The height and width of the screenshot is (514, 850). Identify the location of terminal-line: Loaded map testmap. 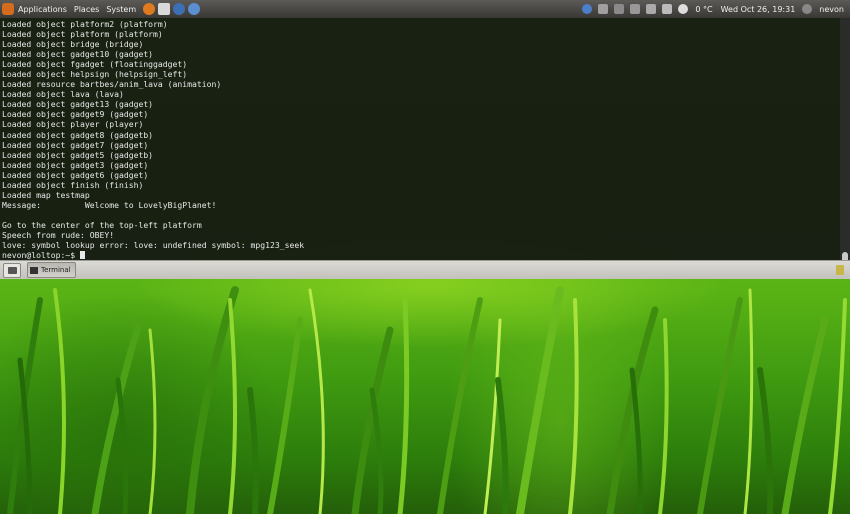
(46, 194).